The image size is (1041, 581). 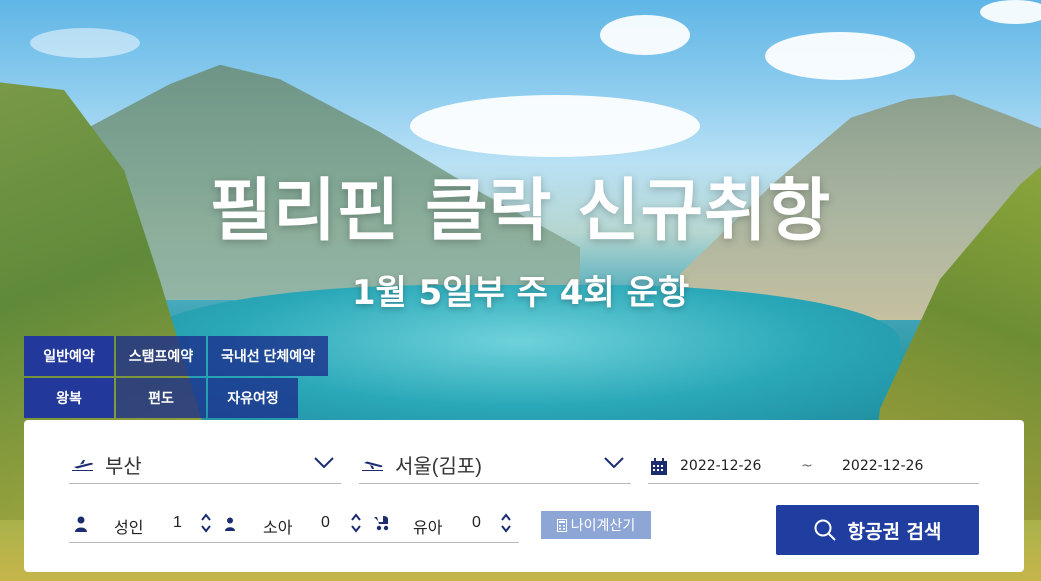 What do you see at coordinates (230, 524) in the screenshot?
I see `child-icon` at bounding box center [230, 524].